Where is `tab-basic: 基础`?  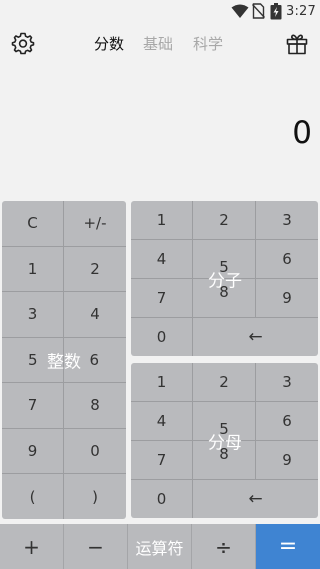 tab-basic: 基础 is located at coordinates (158, 44).